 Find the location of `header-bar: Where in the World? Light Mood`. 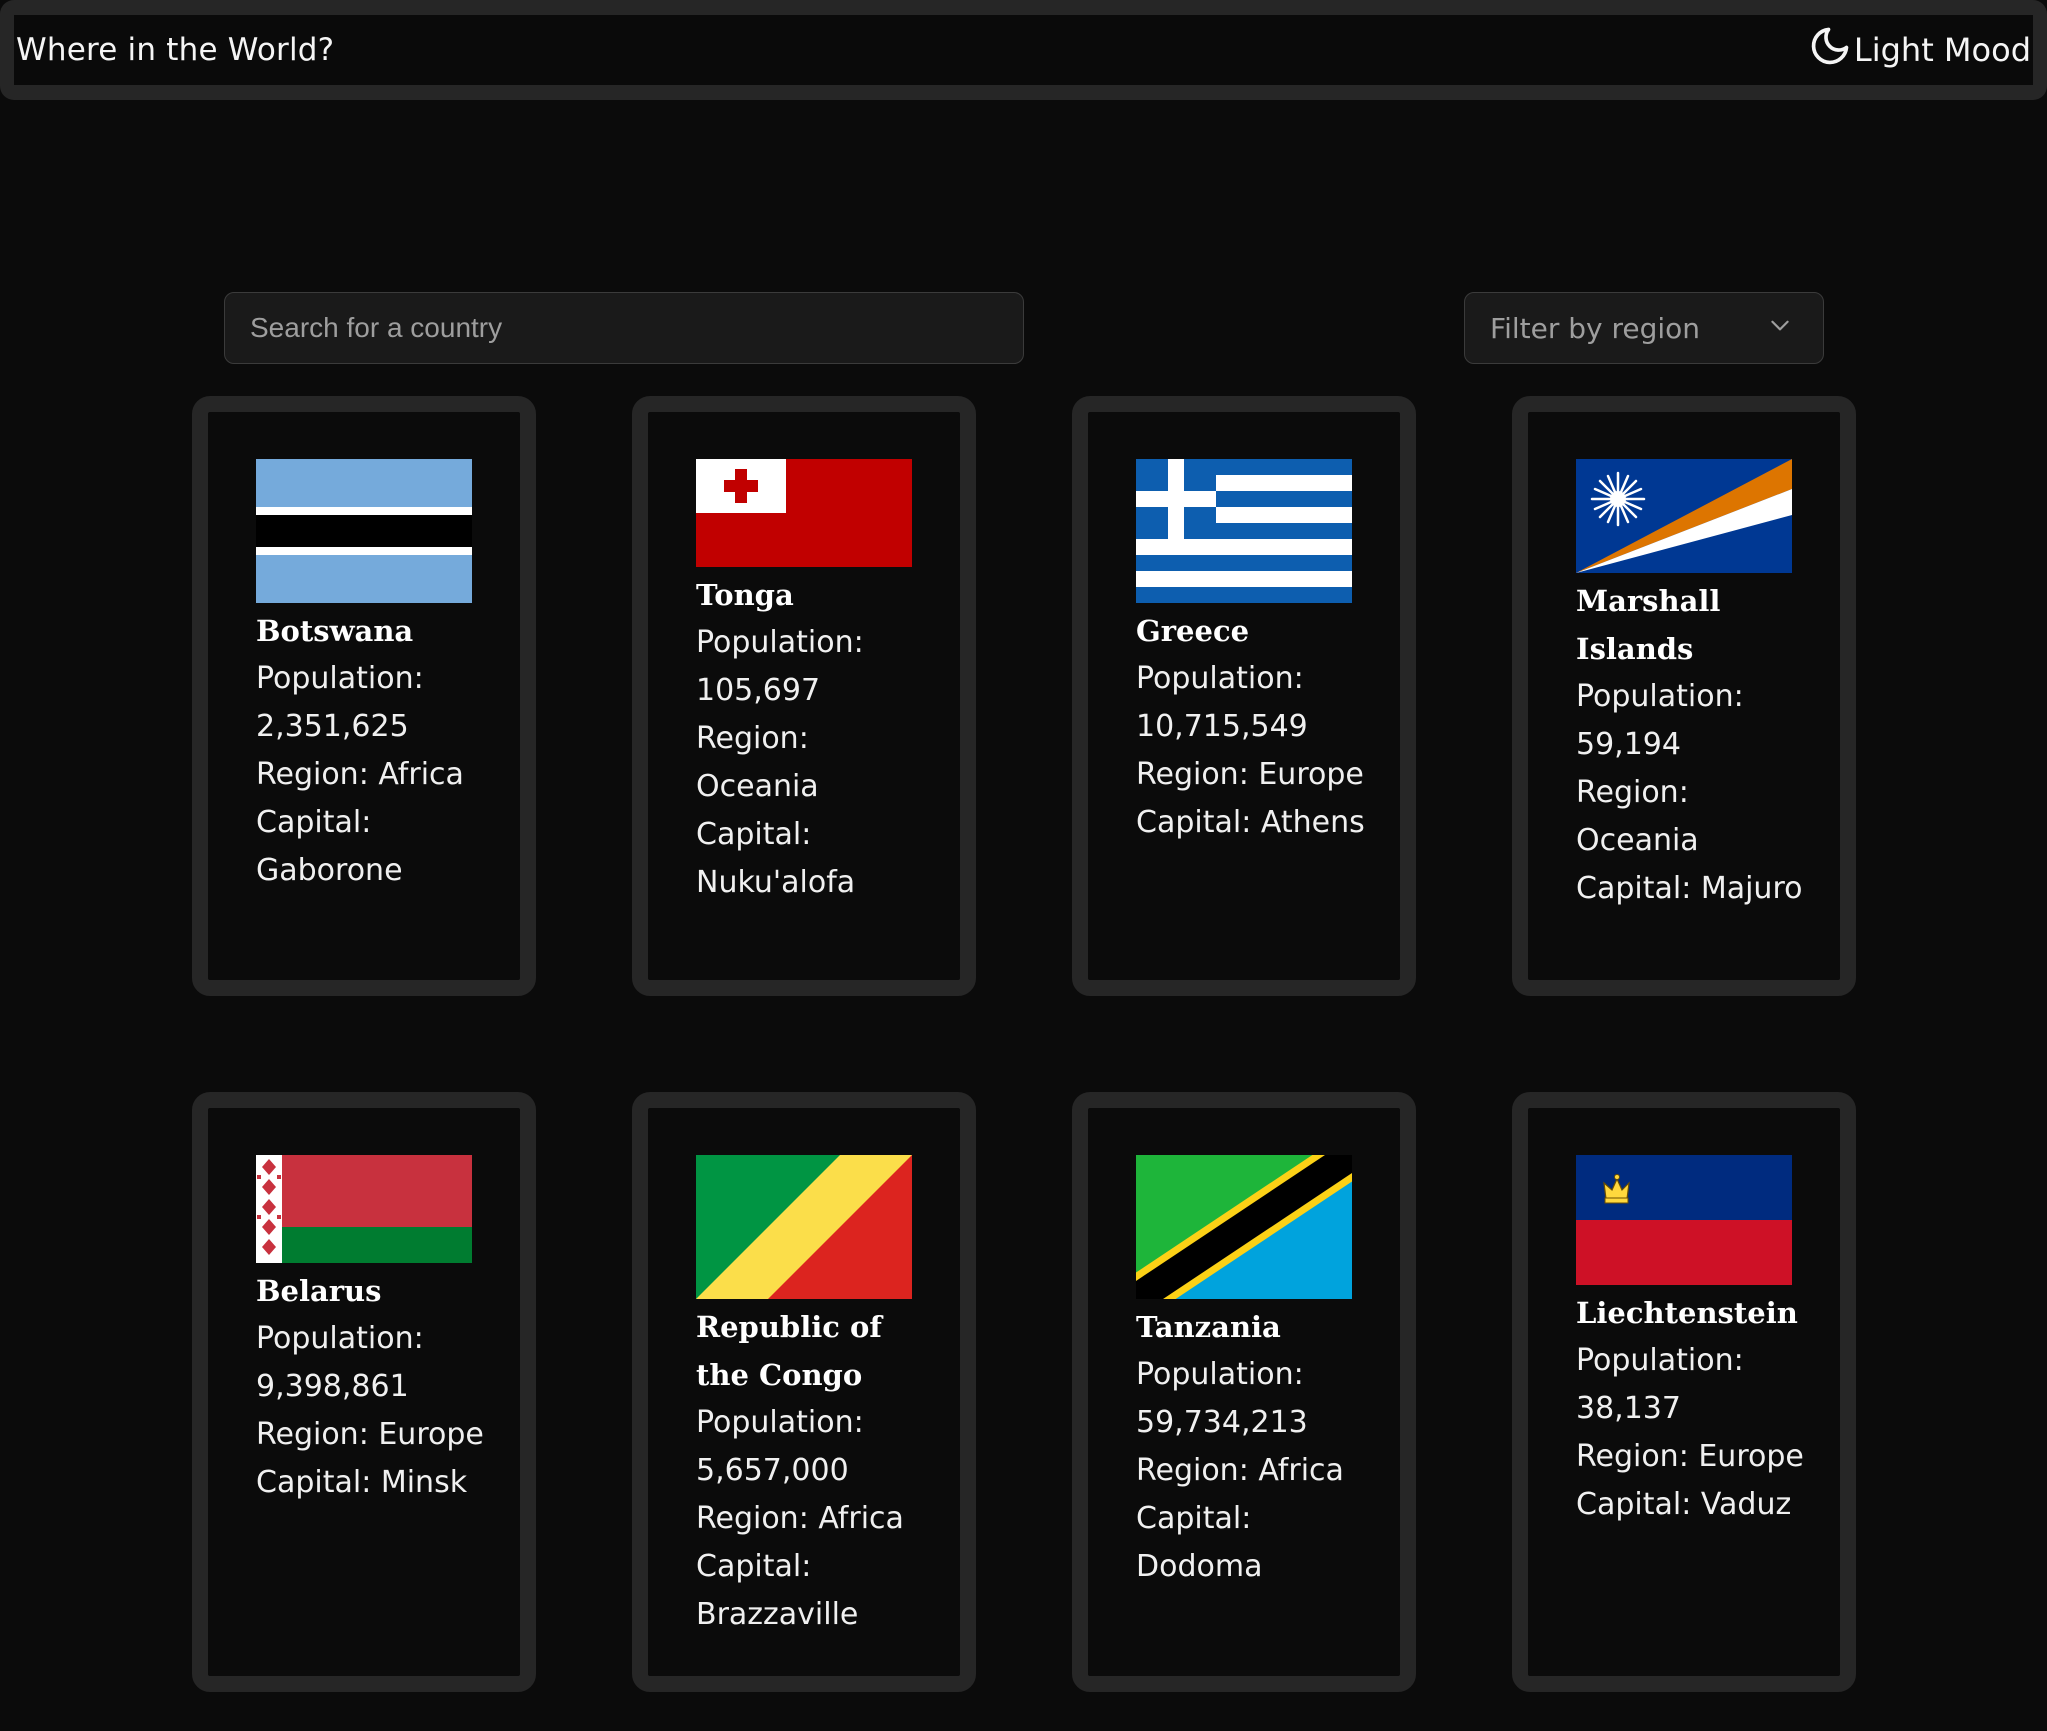

header-bar: Where in the World? Light Mood is located at coordinates (1023, 50).